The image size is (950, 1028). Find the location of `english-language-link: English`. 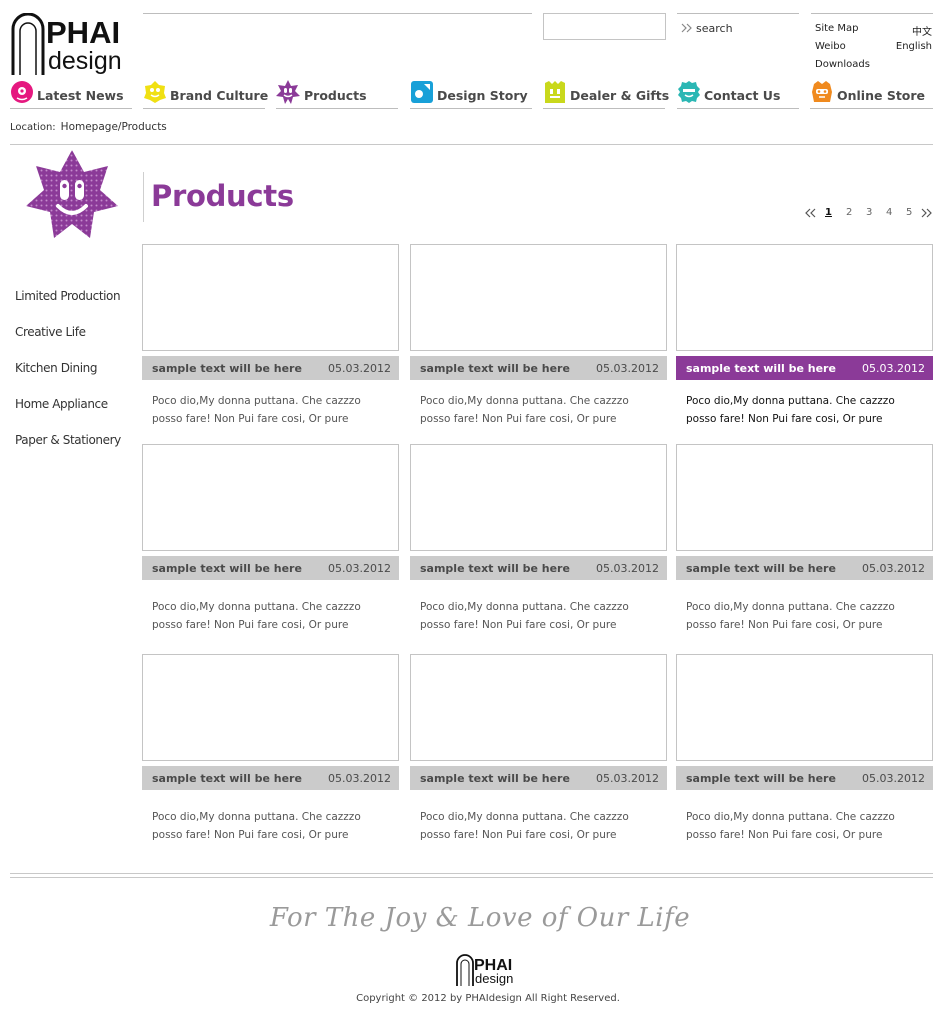

english-language-link: English is located at coordinates (914, 46).